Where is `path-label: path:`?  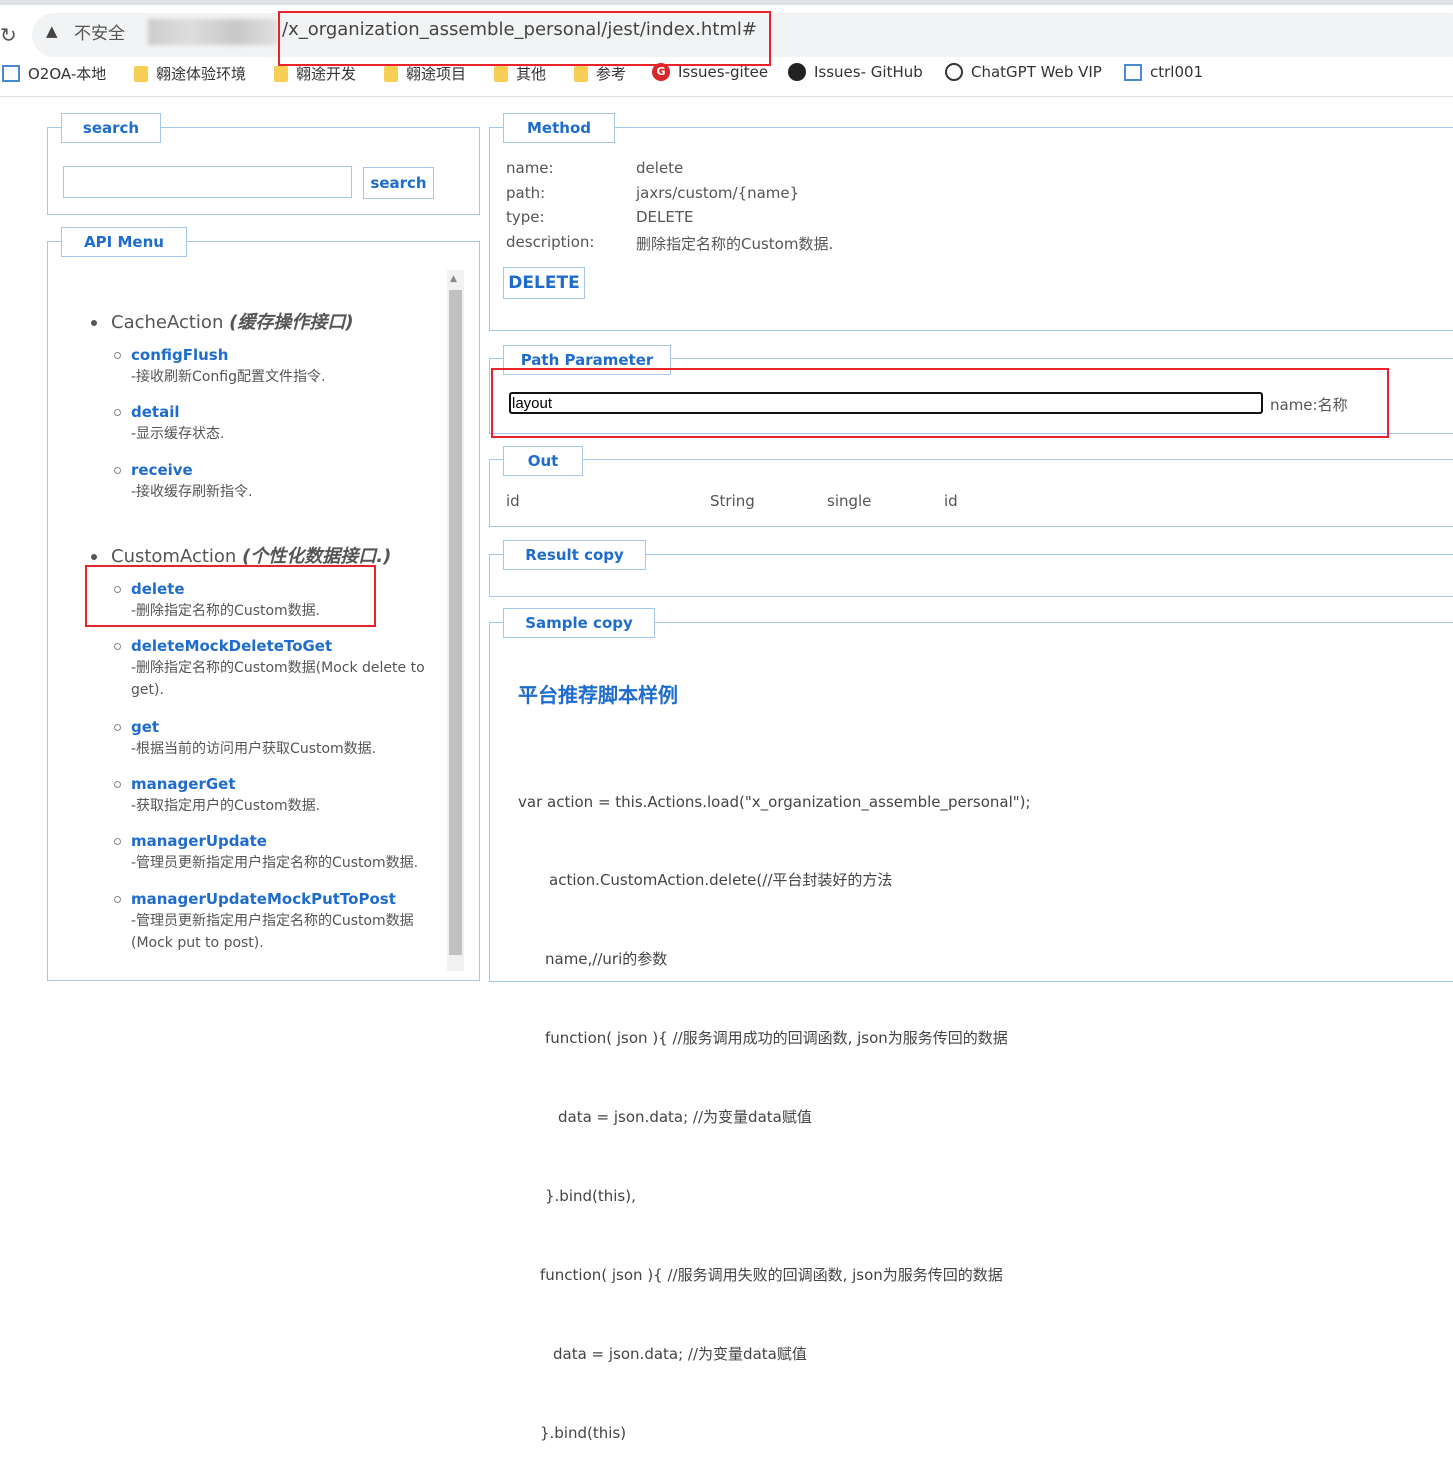
path-label: path: is located at coordinates (526, 193).